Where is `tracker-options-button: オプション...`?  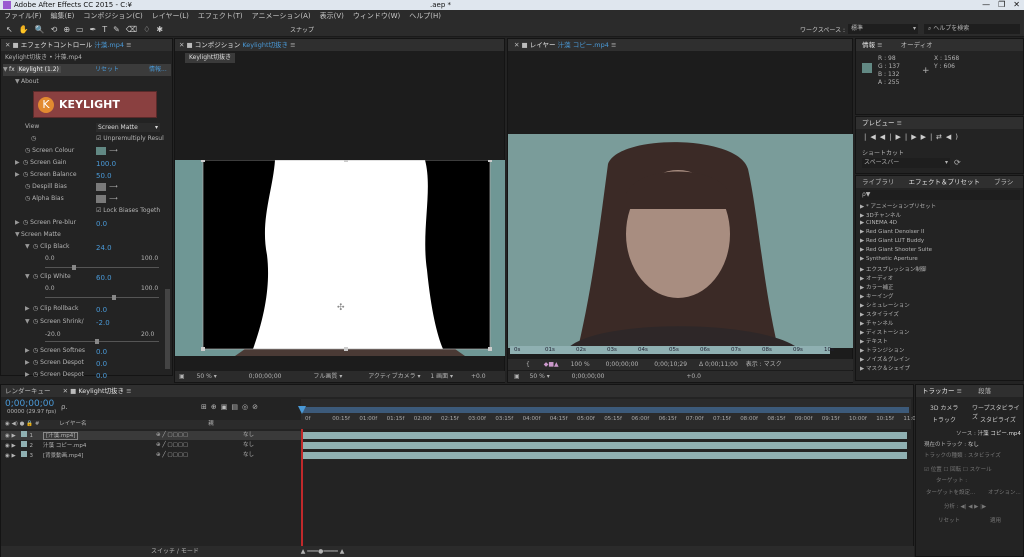 tracker-options-button: オプション... is located at coordinates (1004, 492).